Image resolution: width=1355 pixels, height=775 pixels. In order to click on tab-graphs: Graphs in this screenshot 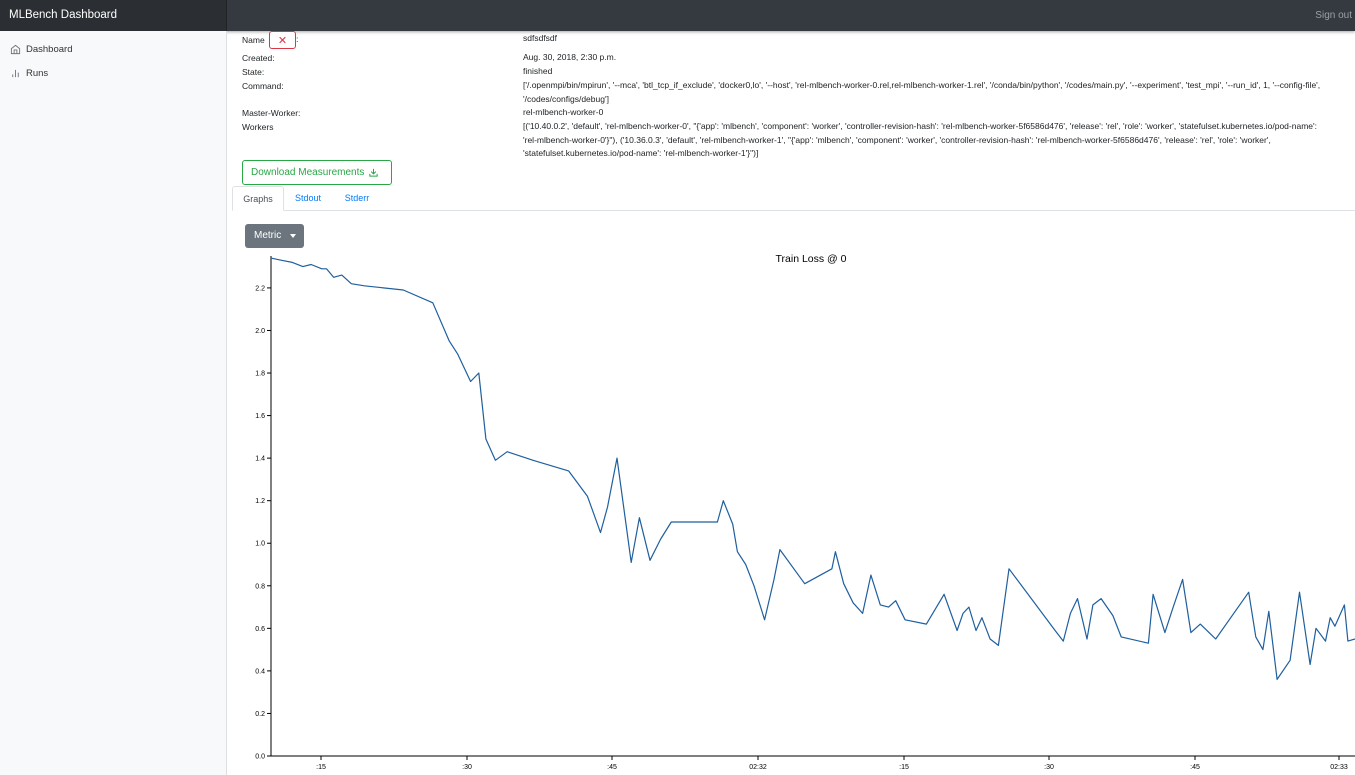, I will do `click(258, 198)`.